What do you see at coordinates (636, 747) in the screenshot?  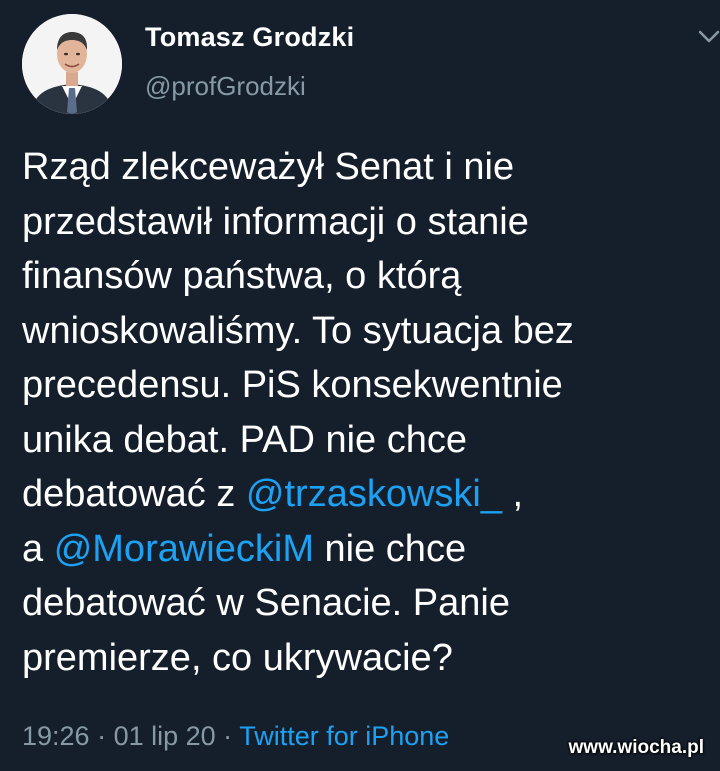 I see `watermark: www.wiocha.pl` at bounding box center [636, 747].